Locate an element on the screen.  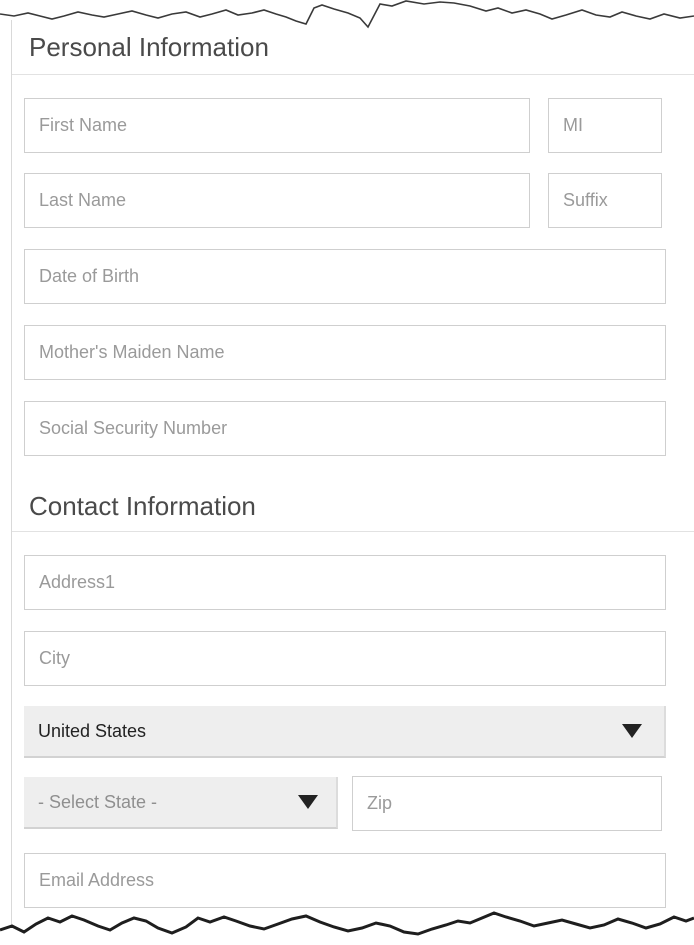
country-select: United States is located at coordinates (345, 732).